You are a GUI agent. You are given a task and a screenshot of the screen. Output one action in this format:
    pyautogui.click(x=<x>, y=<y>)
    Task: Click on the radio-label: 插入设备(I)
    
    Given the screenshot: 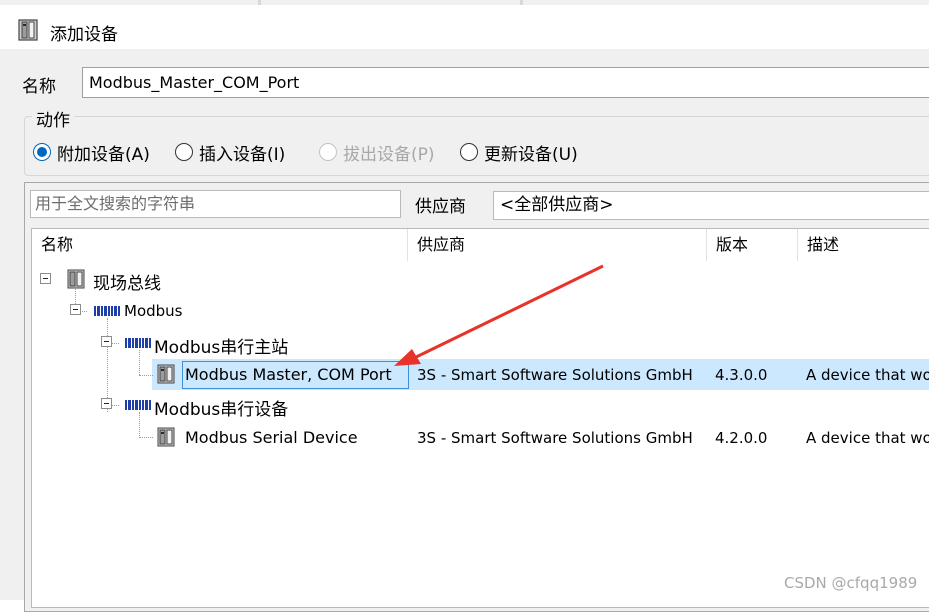 What is the action you would take?
    pyautogui.click(x=242, y=154)
    